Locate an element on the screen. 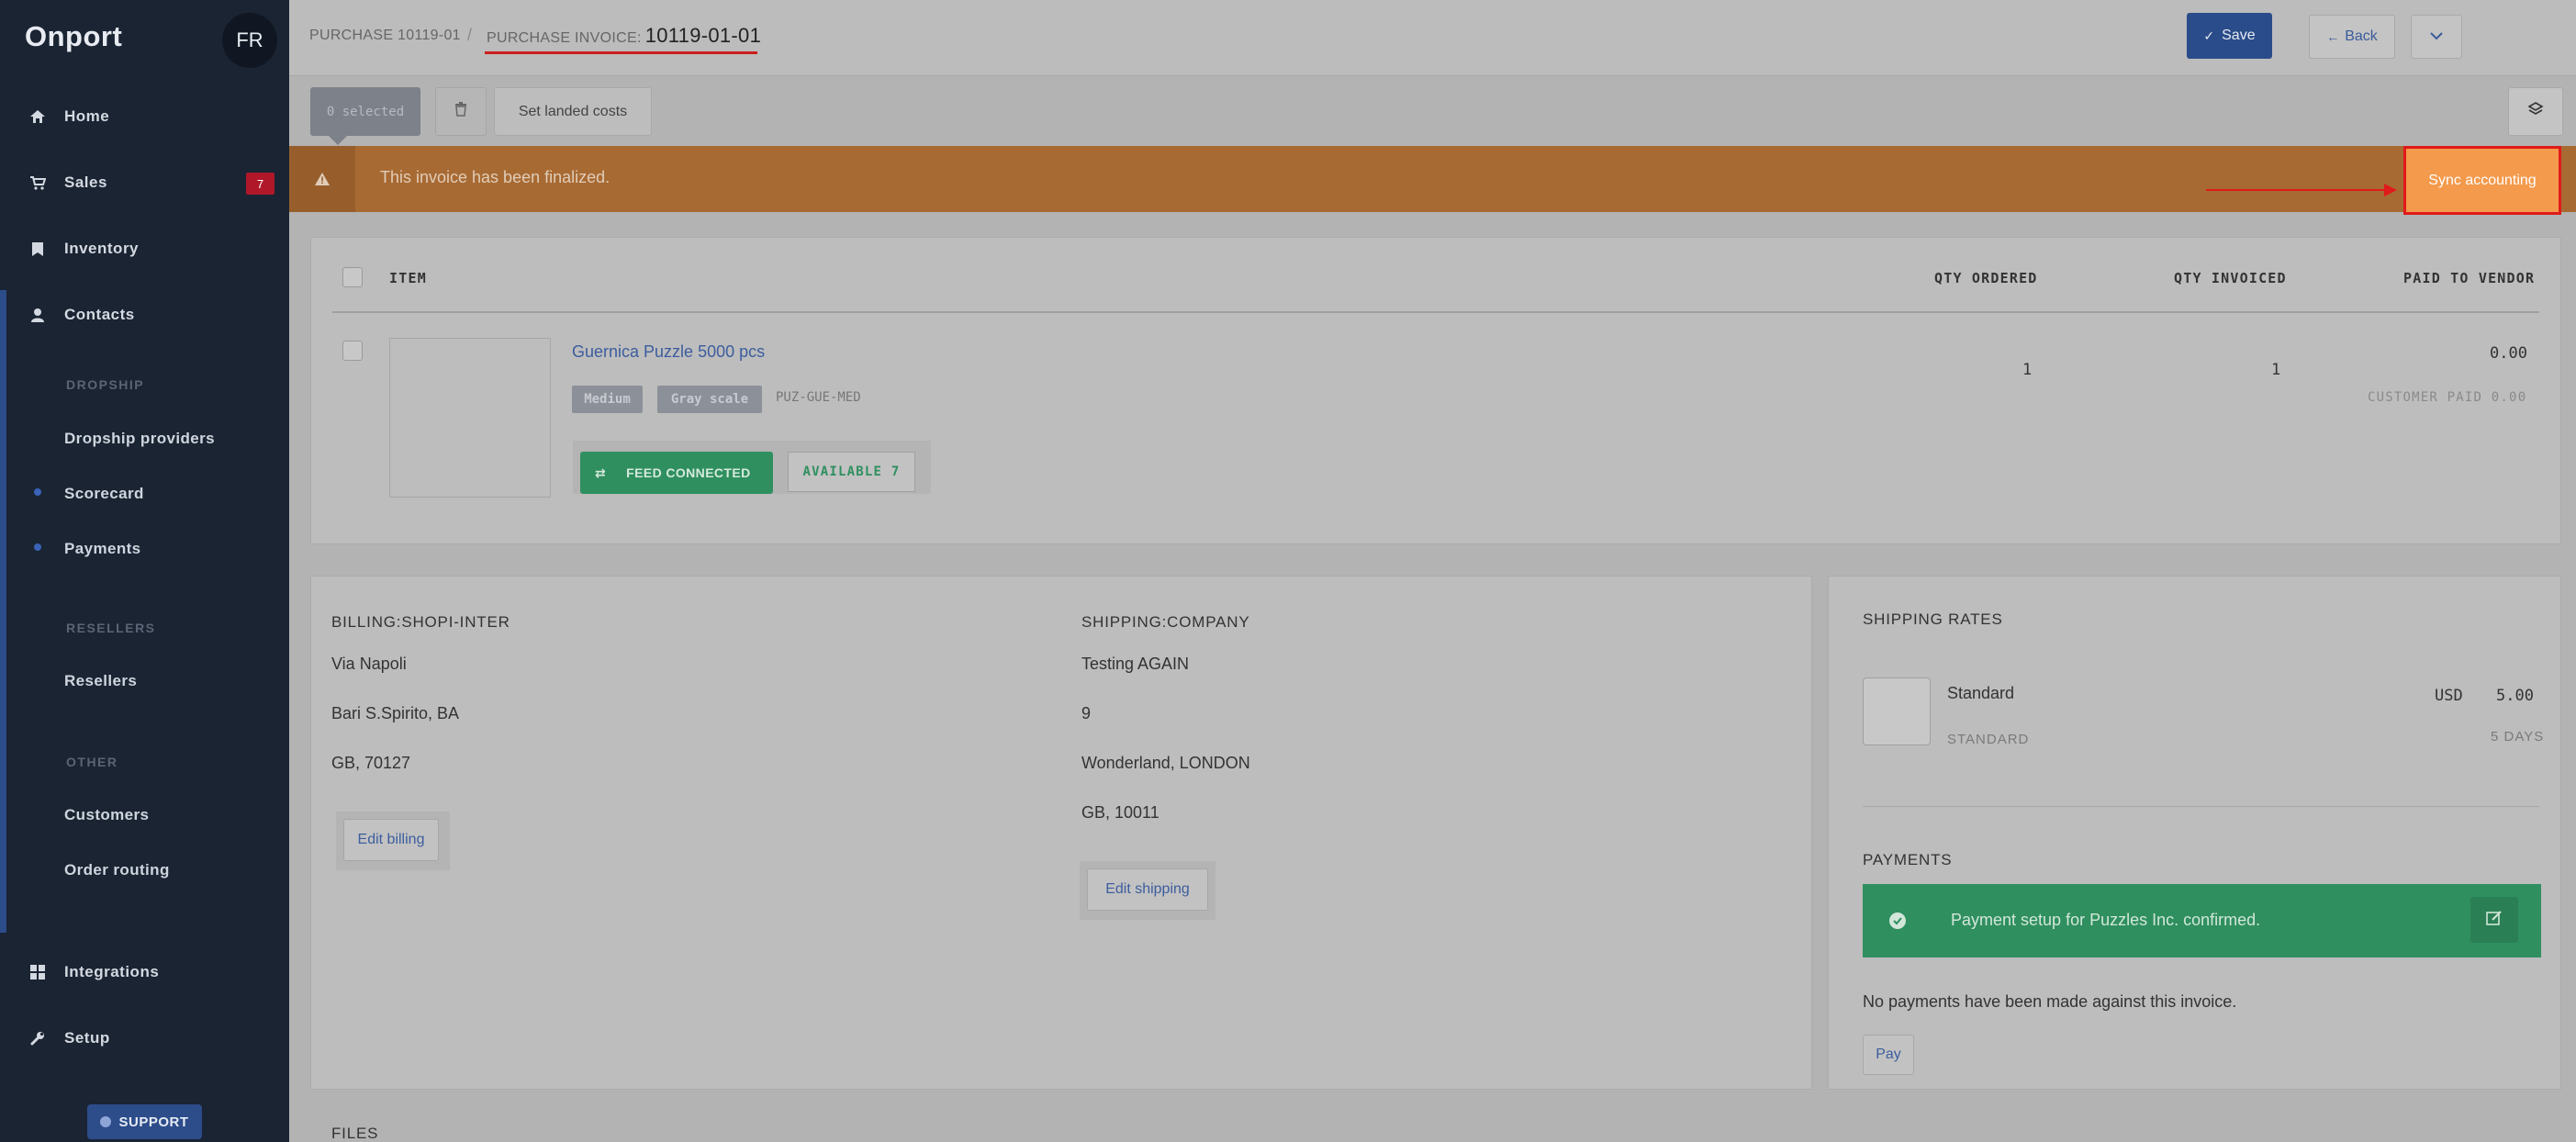  layers-button is located at coordinates (2535, 111).